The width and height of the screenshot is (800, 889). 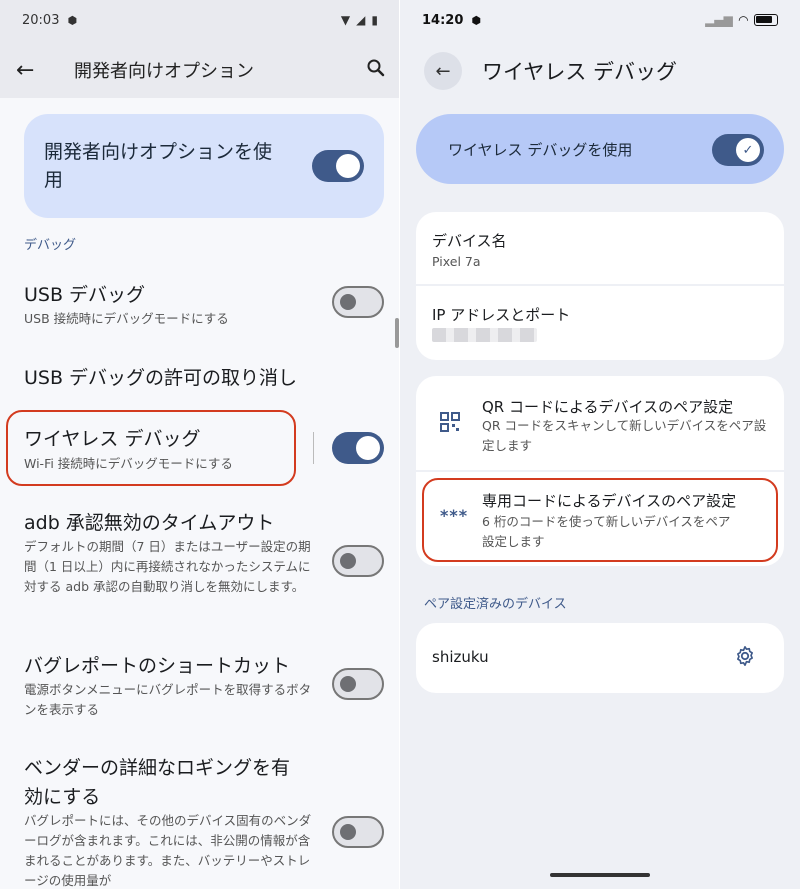 What do you see at coordinates (358, 684) in the screenshot?
I see `bugreport-shortcut-toggle` at bounding box center [358, 684].